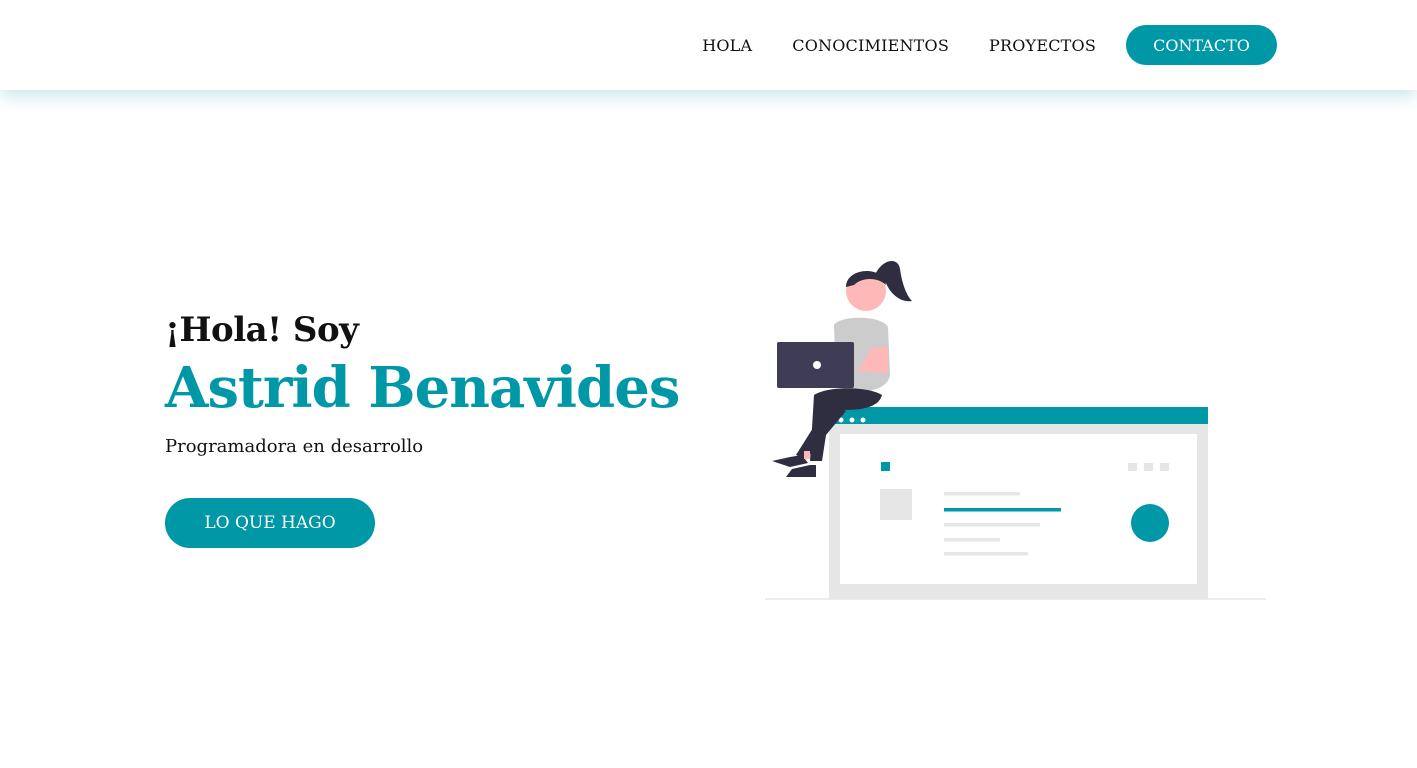 Image resolution: width=1417 pixels, height=768 pixels. I want to click on content-circle-icon, so click(1150, 523).